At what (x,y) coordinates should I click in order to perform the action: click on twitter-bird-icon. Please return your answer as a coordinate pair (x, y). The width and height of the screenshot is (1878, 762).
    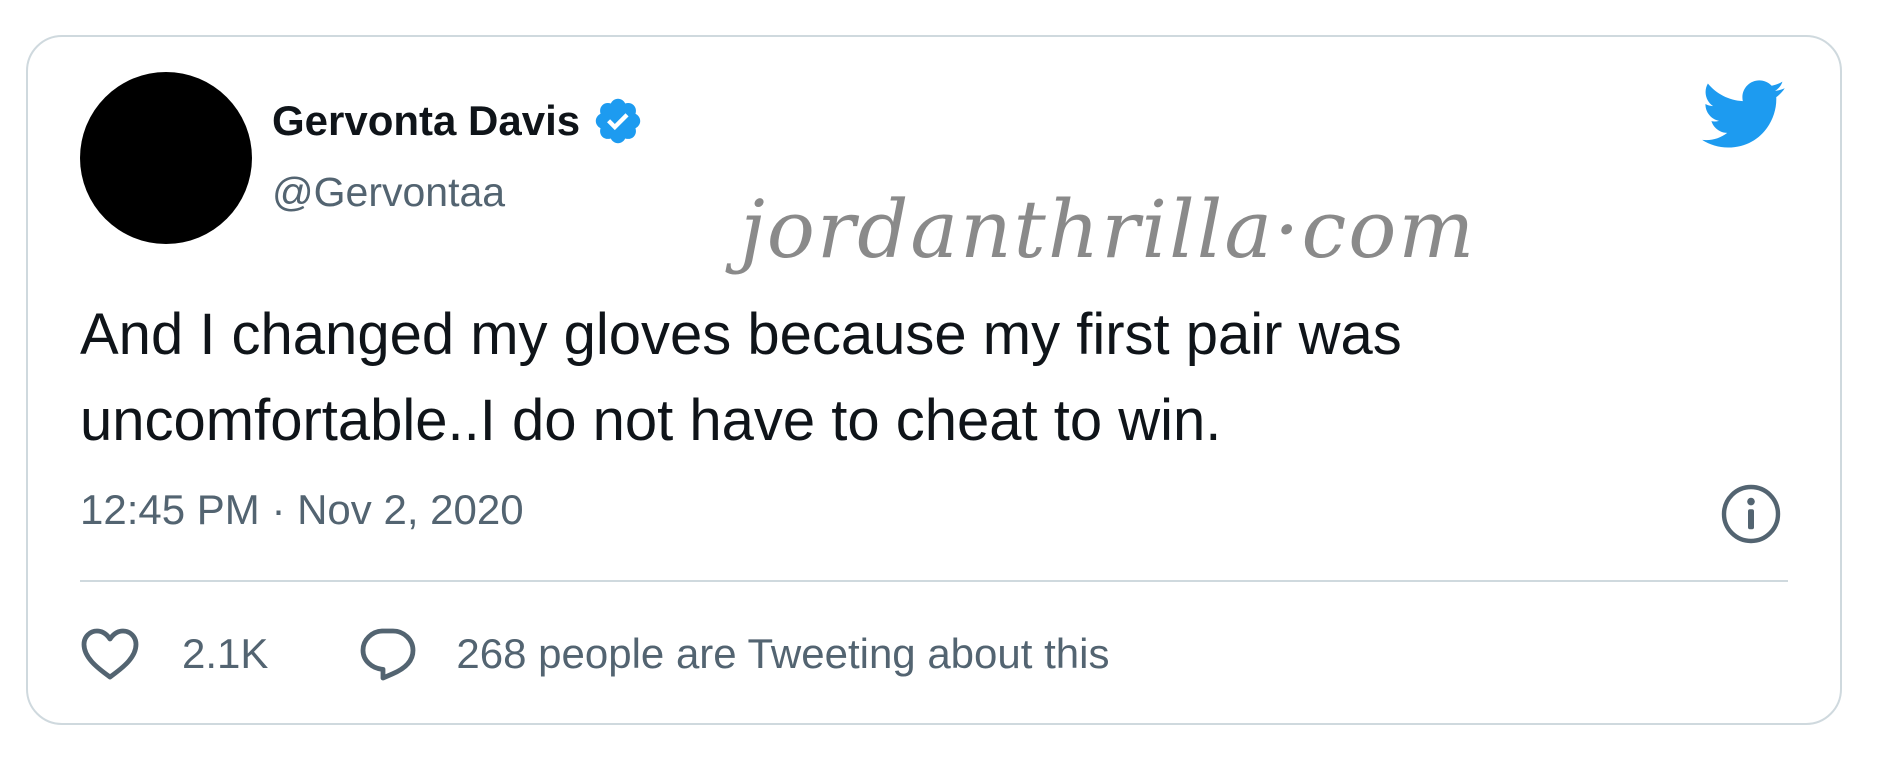
    Looking at the image, I should click on (1744, 115).